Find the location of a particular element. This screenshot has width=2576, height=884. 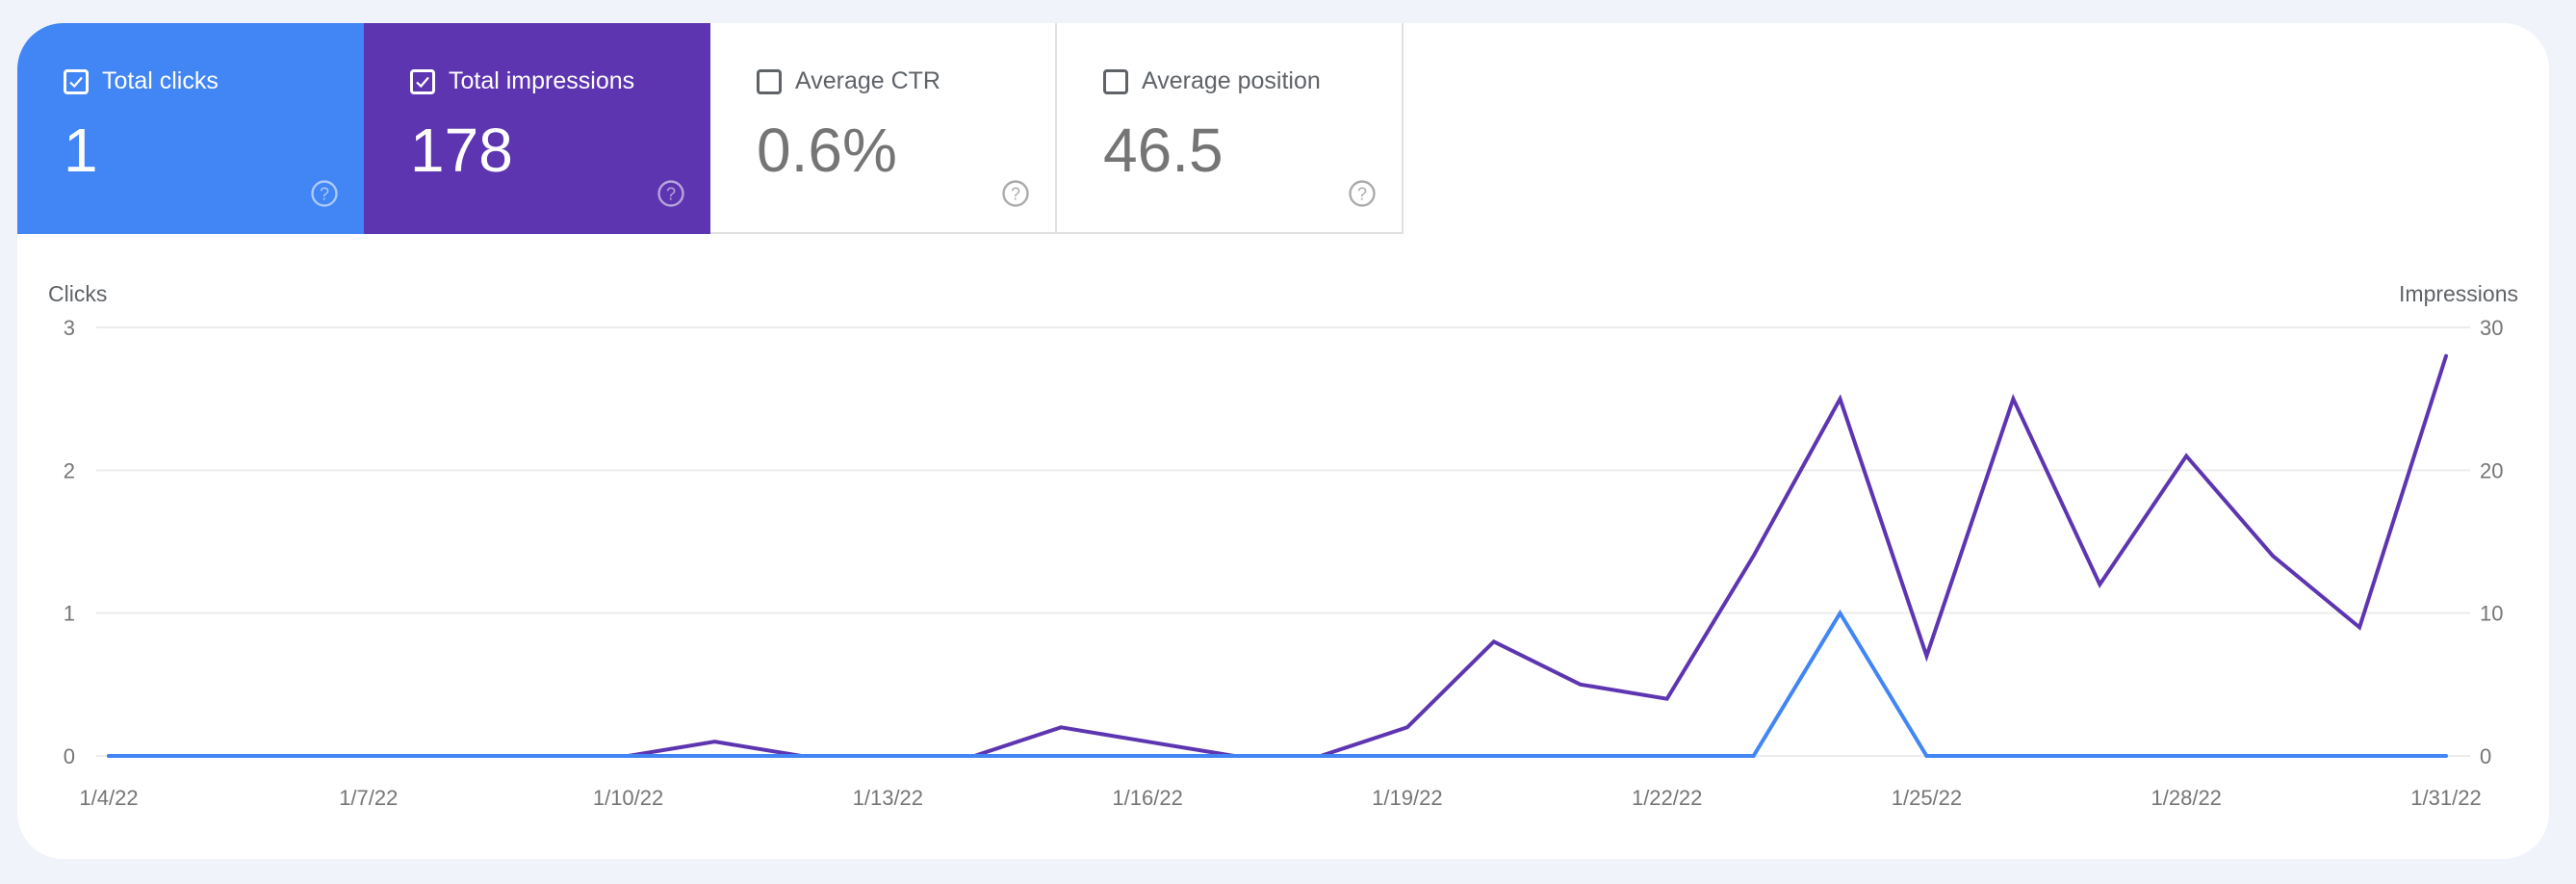

x-tick-label: 1/10/22 is located at coordinates (628, 798).